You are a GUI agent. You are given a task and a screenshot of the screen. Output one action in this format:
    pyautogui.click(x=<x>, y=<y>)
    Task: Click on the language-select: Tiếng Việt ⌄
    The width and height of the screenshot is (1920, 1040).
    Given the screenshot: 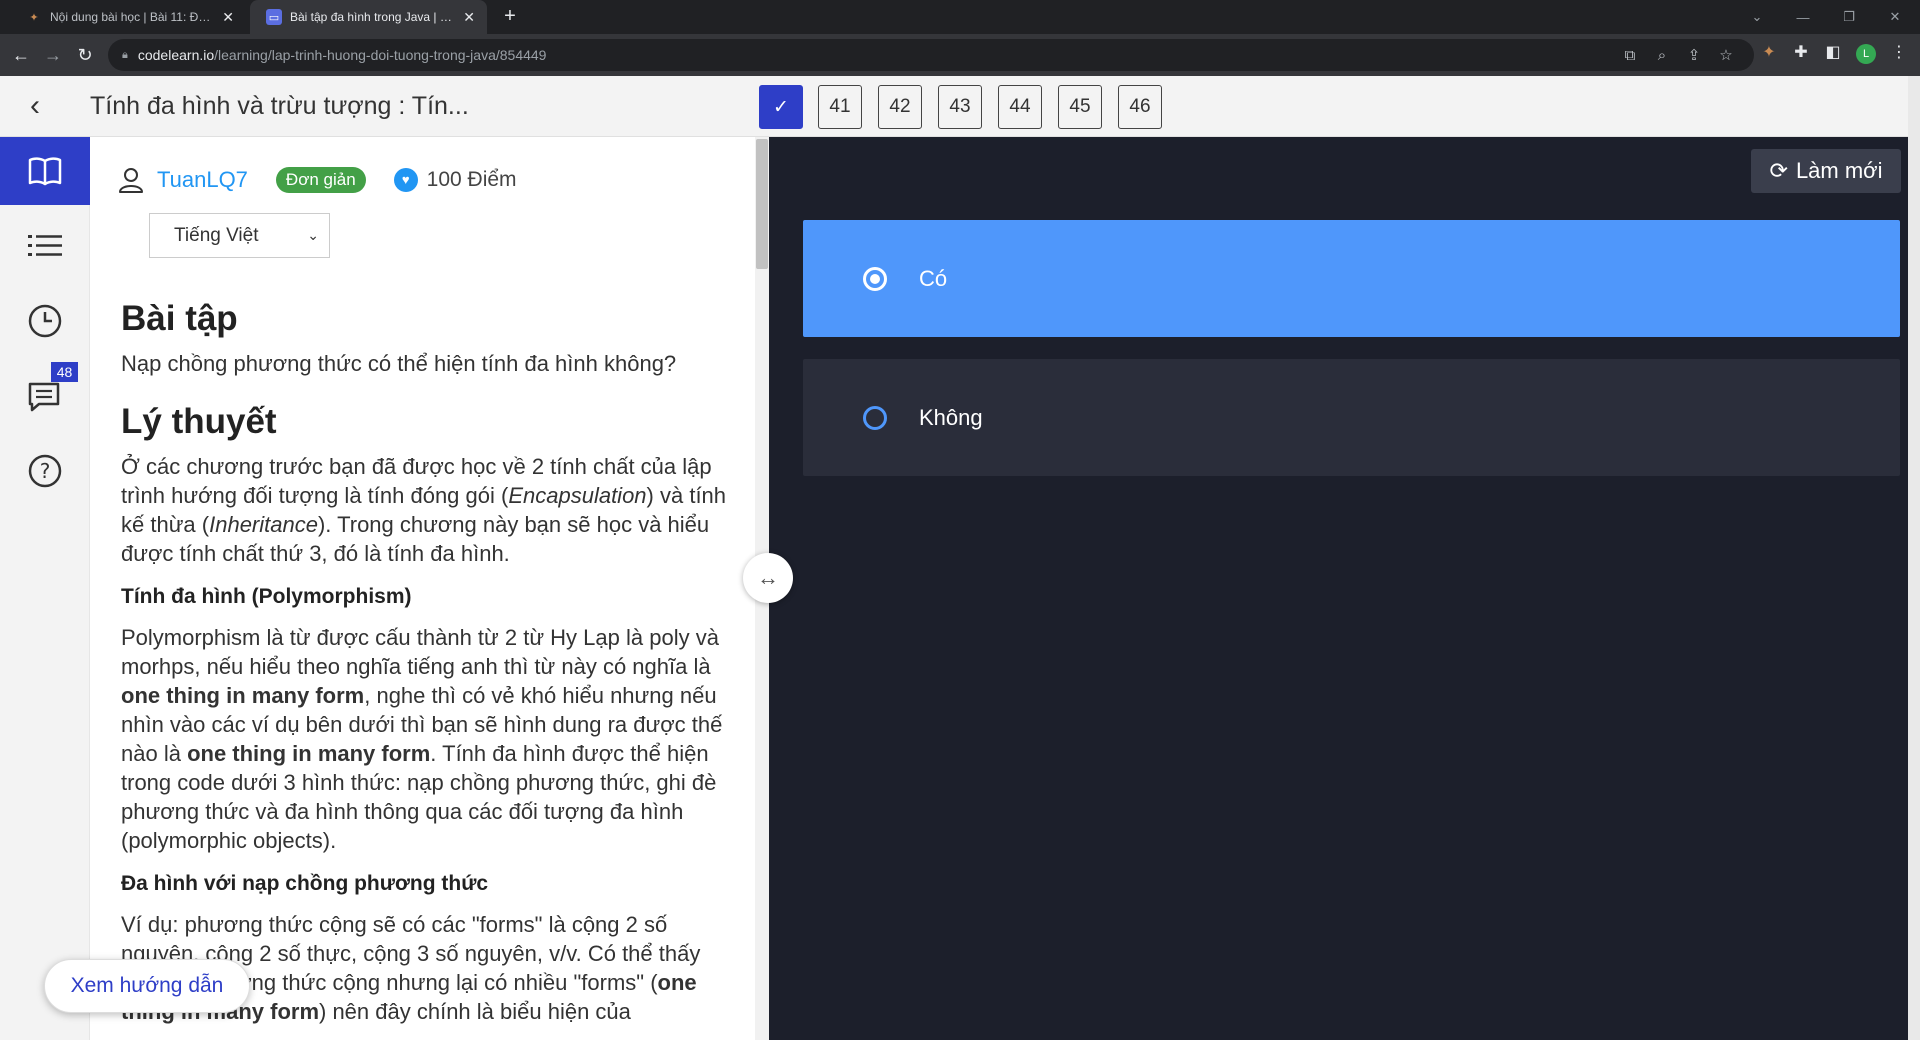 What is the action you would take?
    pyautogui.click(x=239, y=235)
    